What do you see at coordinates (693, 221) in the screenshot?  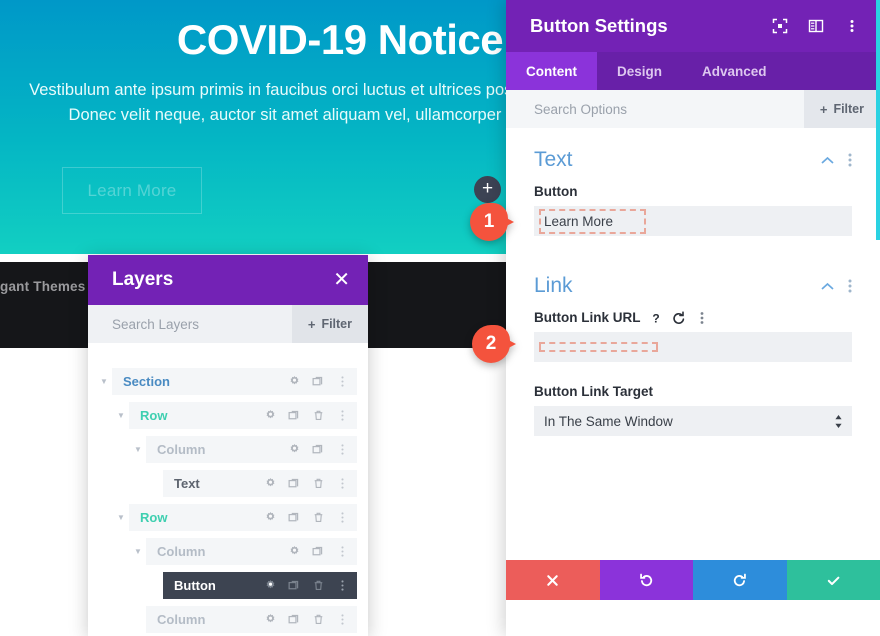 I see `button-text-input: Learn More` at bounding box center [693, 221].